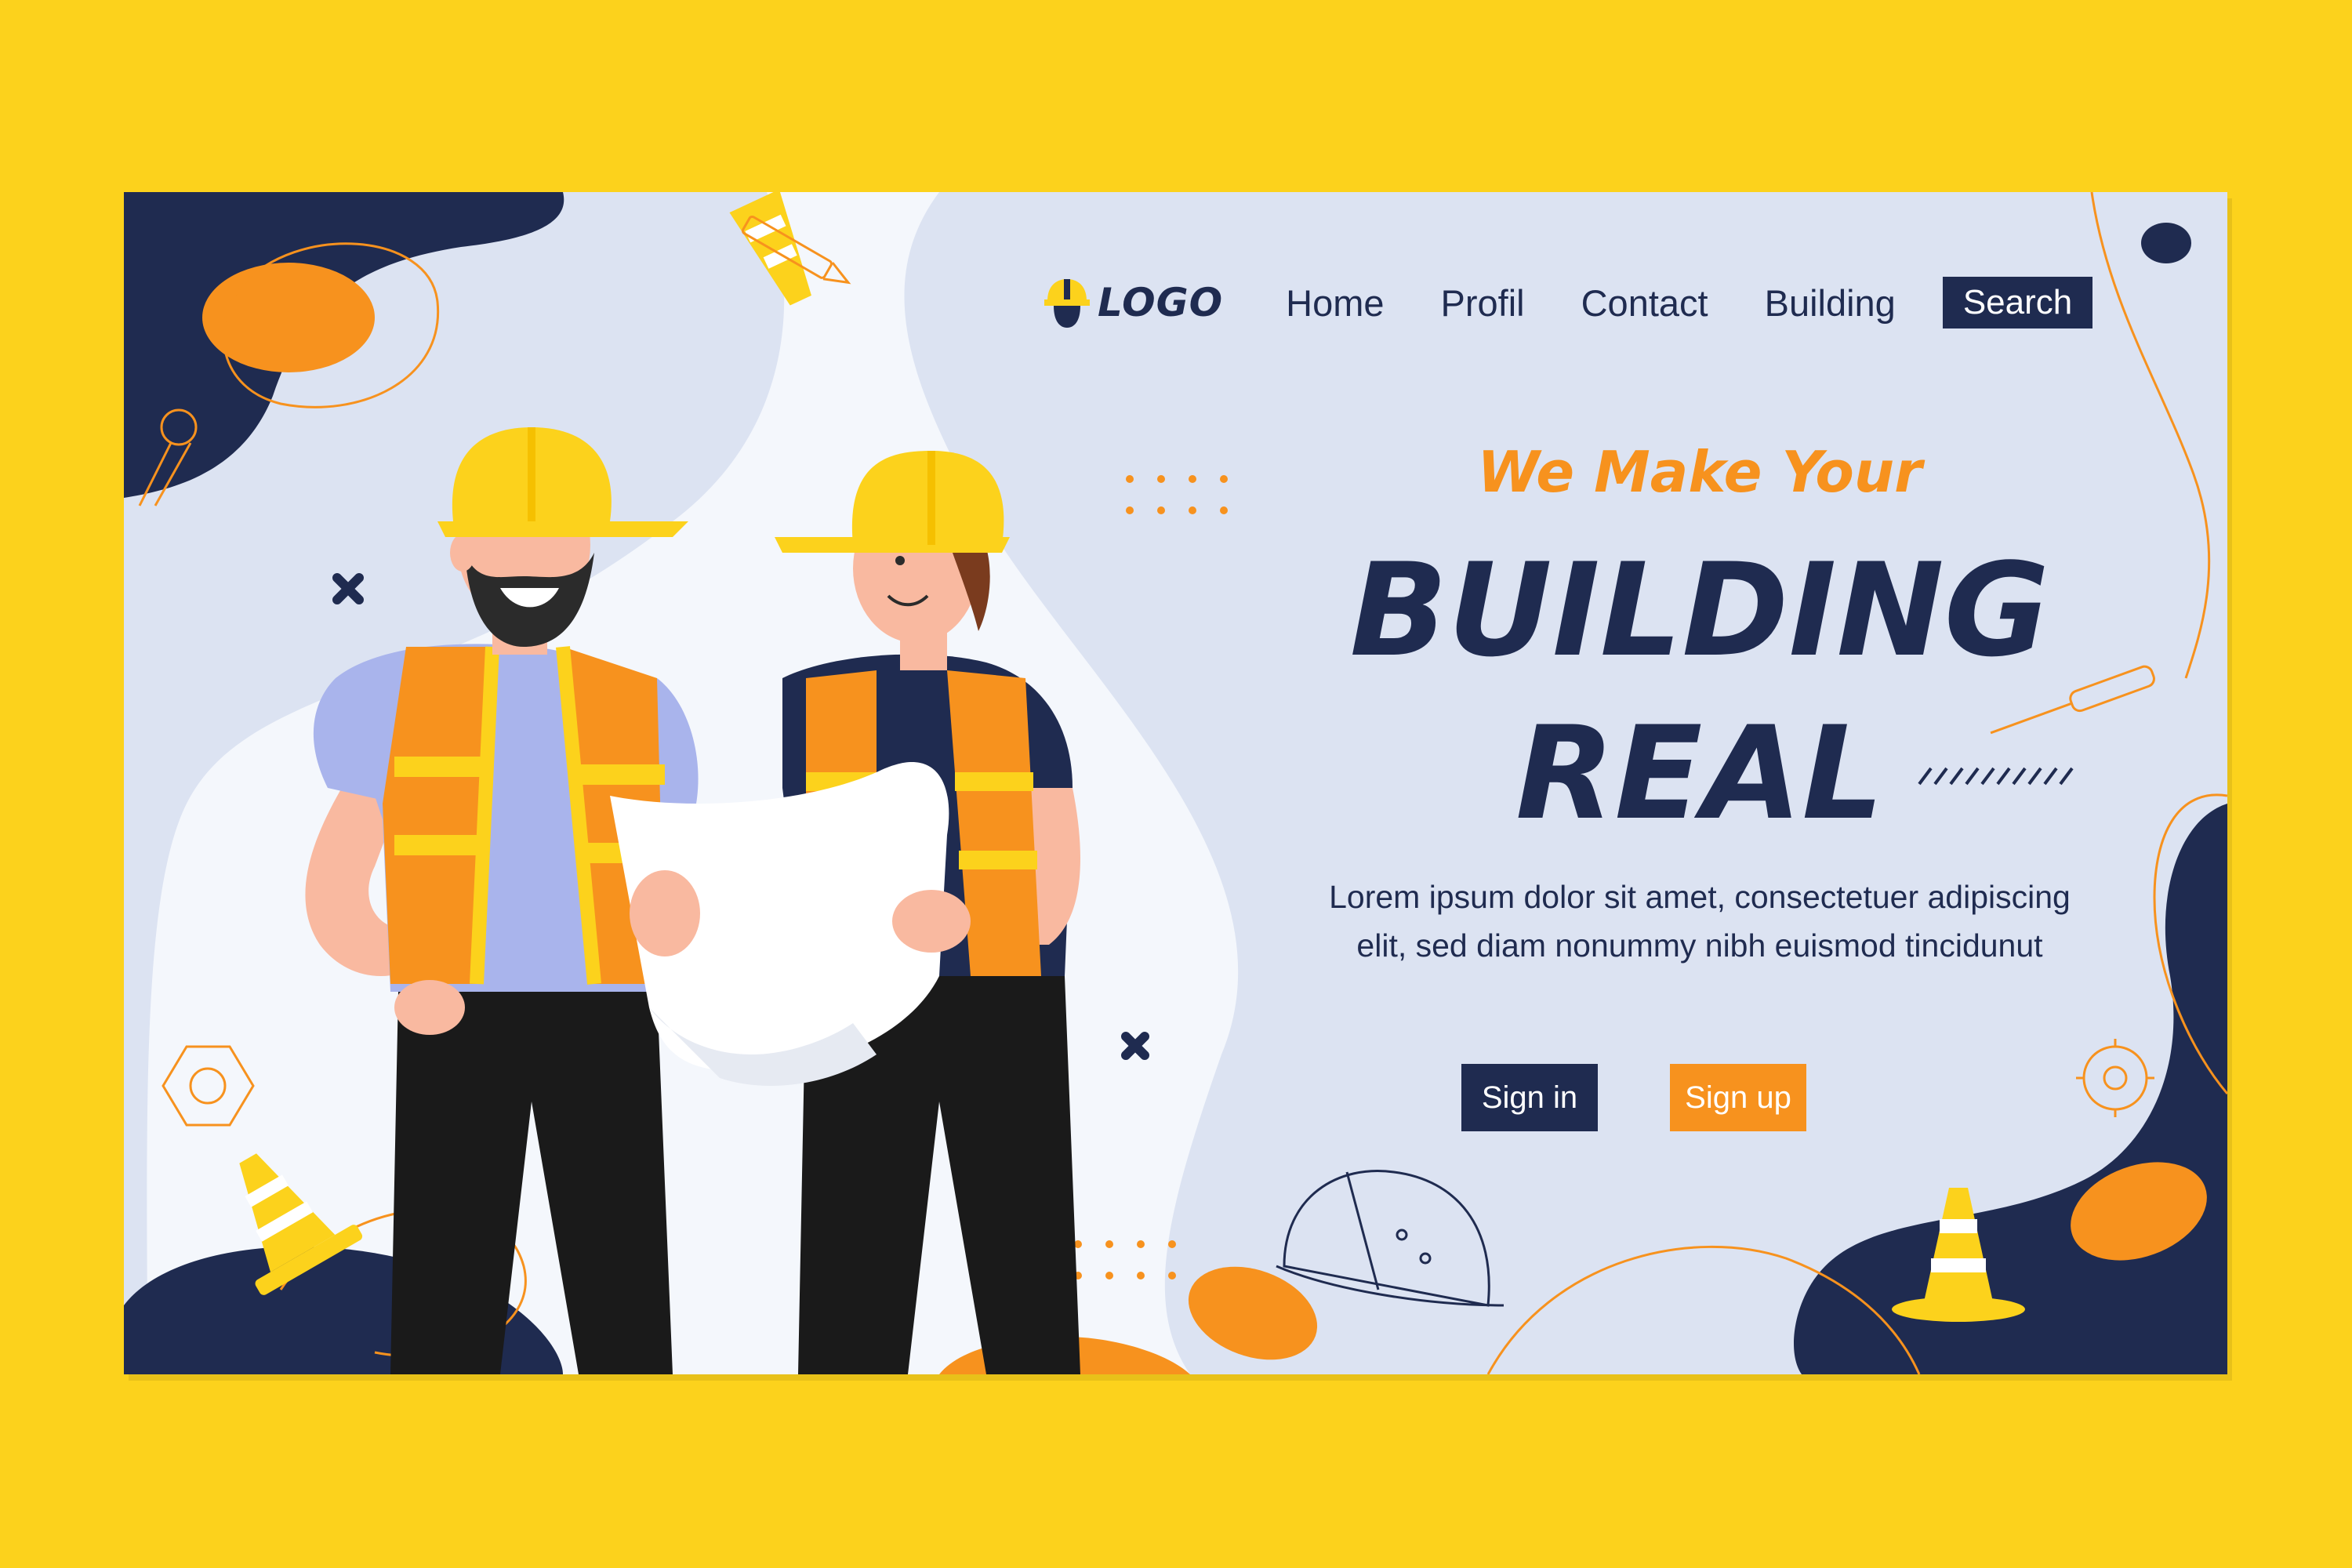 The height and width of the screenshot is (1568, 2352). I want to click on hard-hat-icon, so click(1067, 303).